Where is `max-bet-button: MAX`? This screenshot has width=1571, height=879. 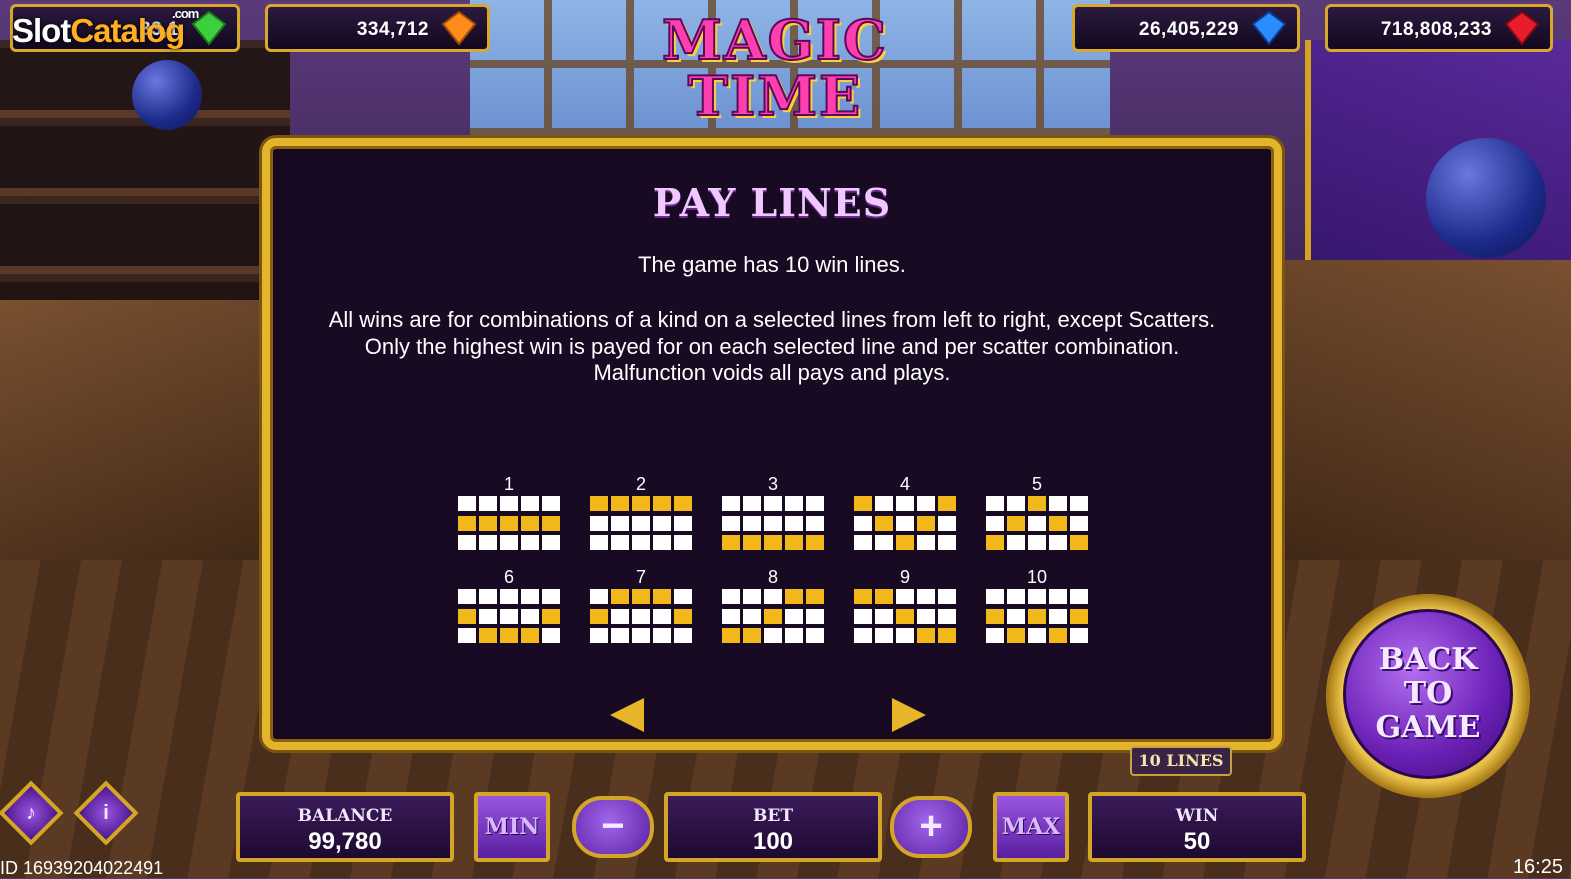
max-bet-button: MAX is located at coordinates (1031, 827).